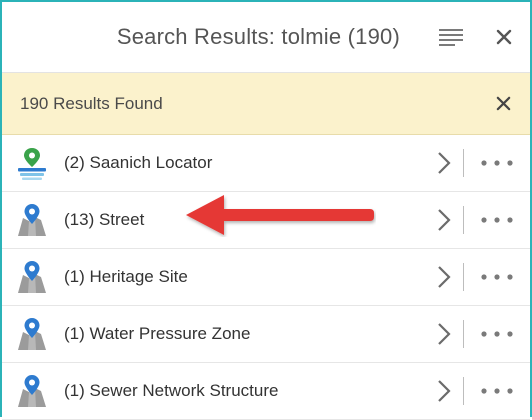 The height and width of the screenshot is (420, 532). What do you see at coordinates (126, 276) in the screenshot?
I see `result-label: (1) Heritage Site` at bounding box center [126, 276].